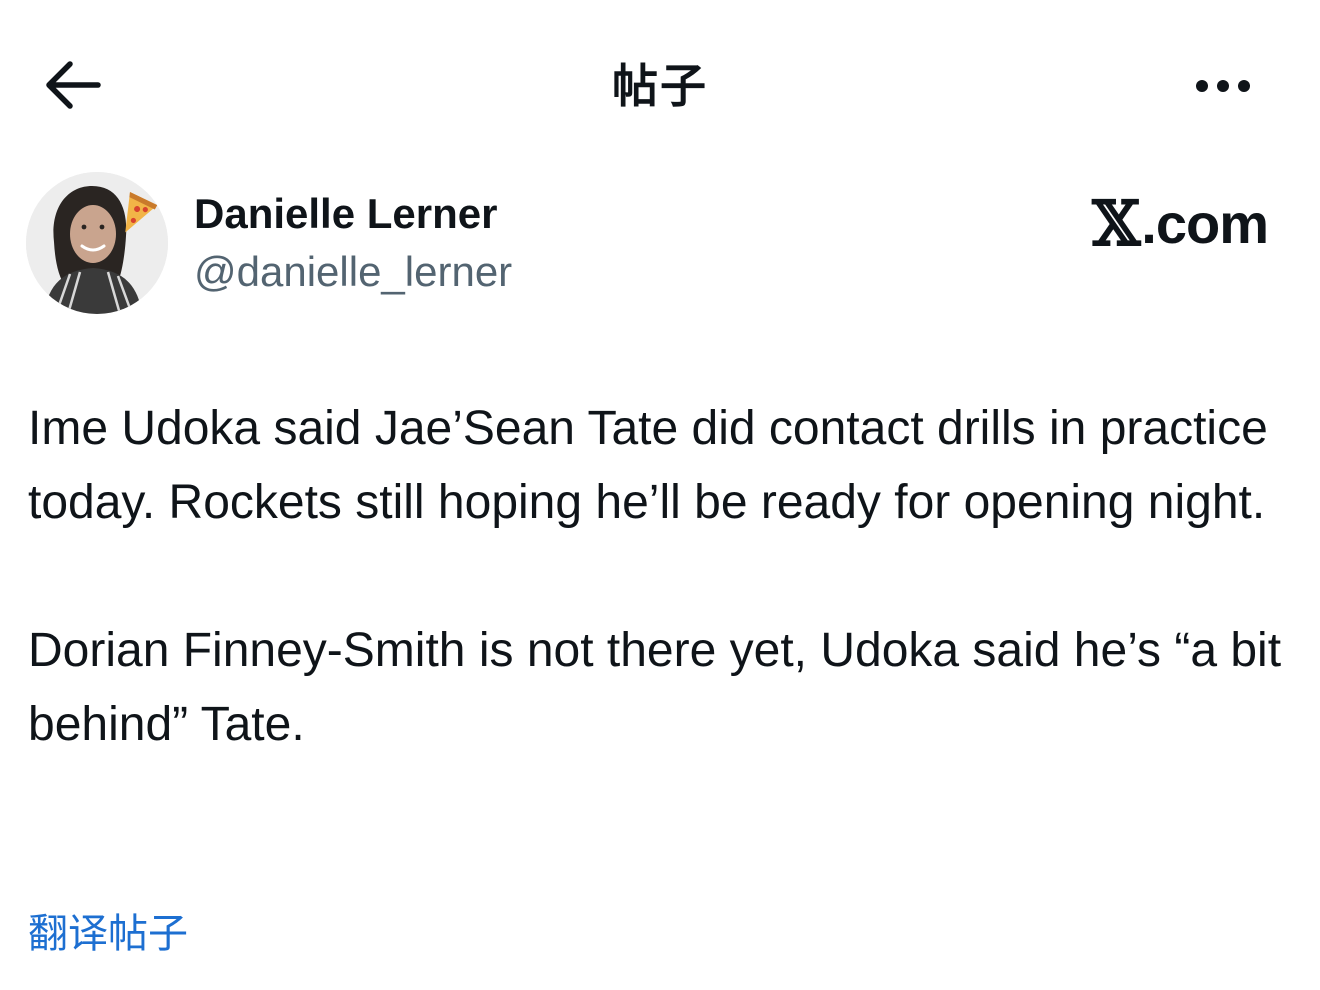 The image size is (1320, 990). I want to click on more-horizontal-icon, so click(1223, 86).